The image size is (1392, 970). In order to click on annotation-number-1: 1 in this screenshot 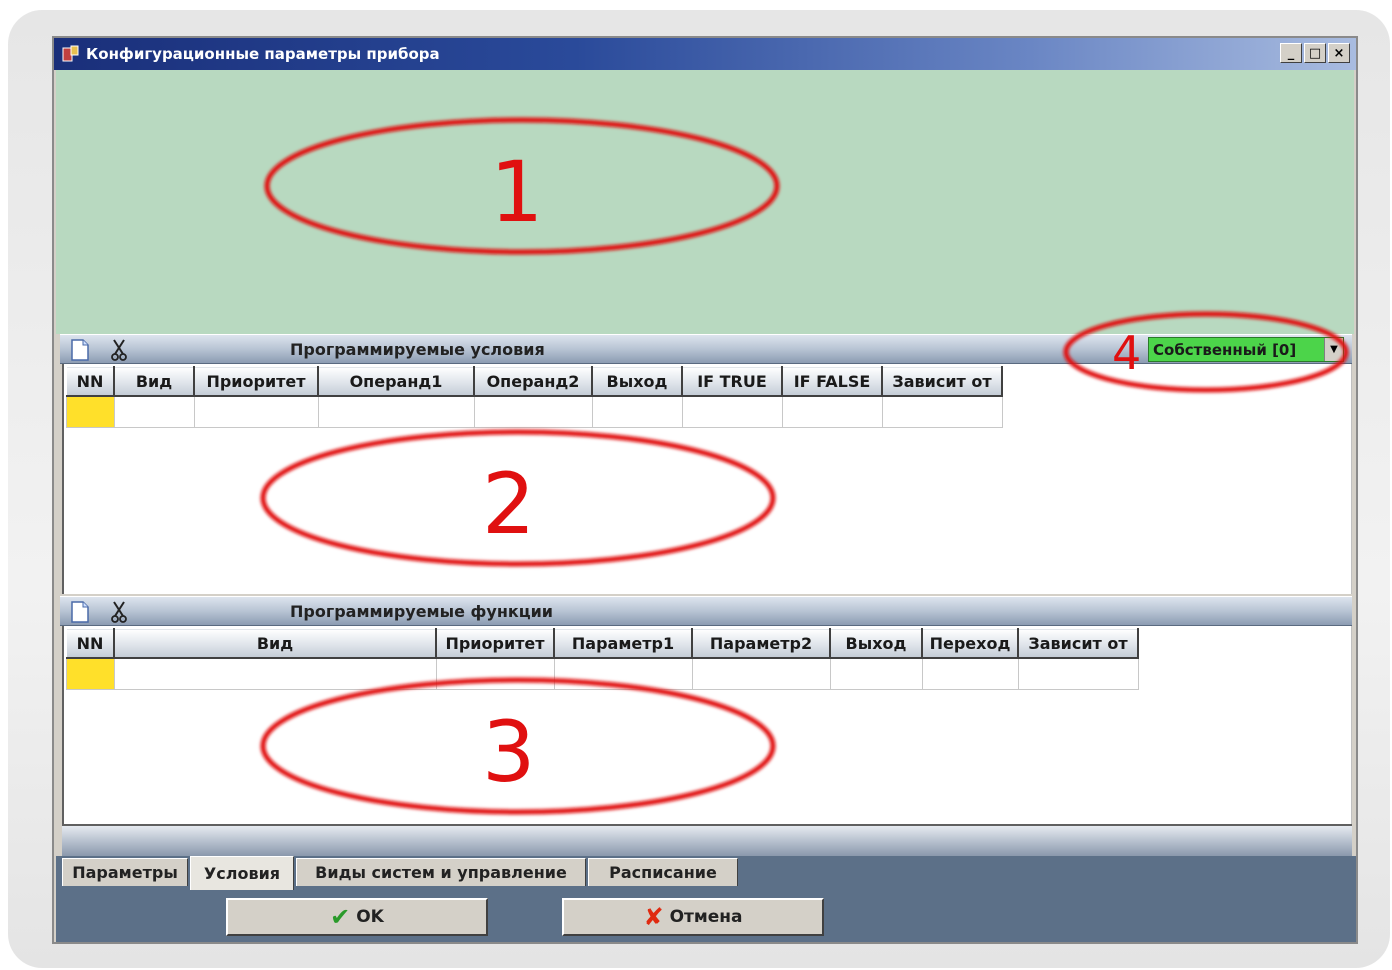, I will do `click(517, 192)`.